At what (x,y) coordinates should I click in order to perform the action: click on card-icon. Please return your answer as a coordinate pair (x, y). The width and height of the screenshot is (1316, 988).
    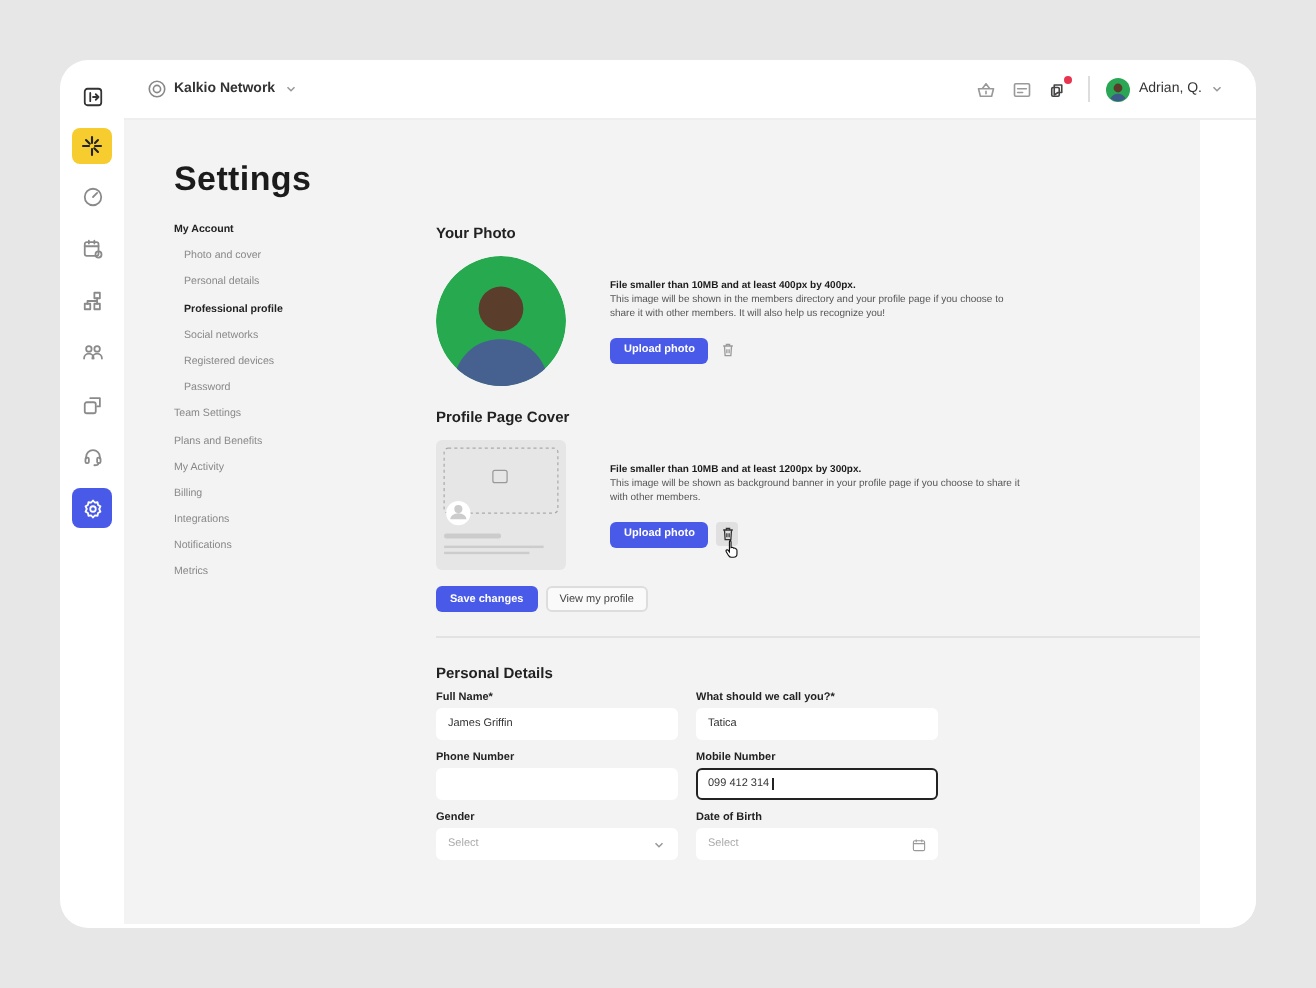
    Looking at the image, I should click on (1022, 89).